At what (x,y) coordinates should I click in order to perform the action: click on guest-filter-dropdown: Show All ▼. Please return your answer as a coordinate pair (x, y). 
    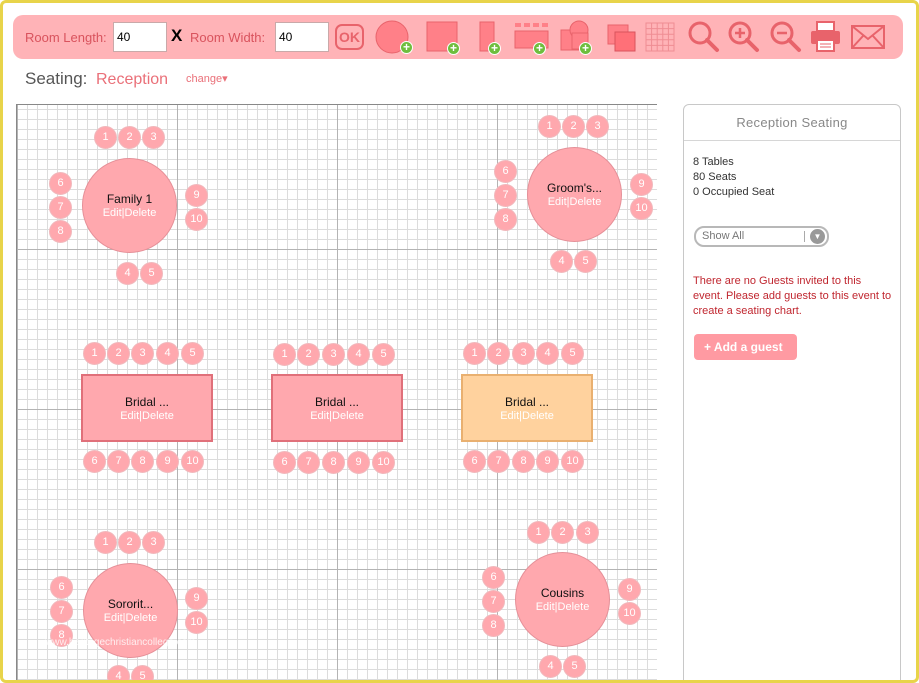
    Looking at the image, I should click on (761, 236).